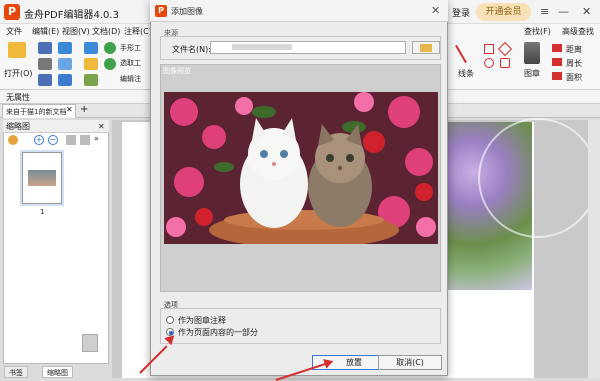 This screenshot has width=600, height=381. What do you see at coordinates (18, 97) in the screenshot?
I see `properties-text: 无属性` at bounding box center [18, 97].